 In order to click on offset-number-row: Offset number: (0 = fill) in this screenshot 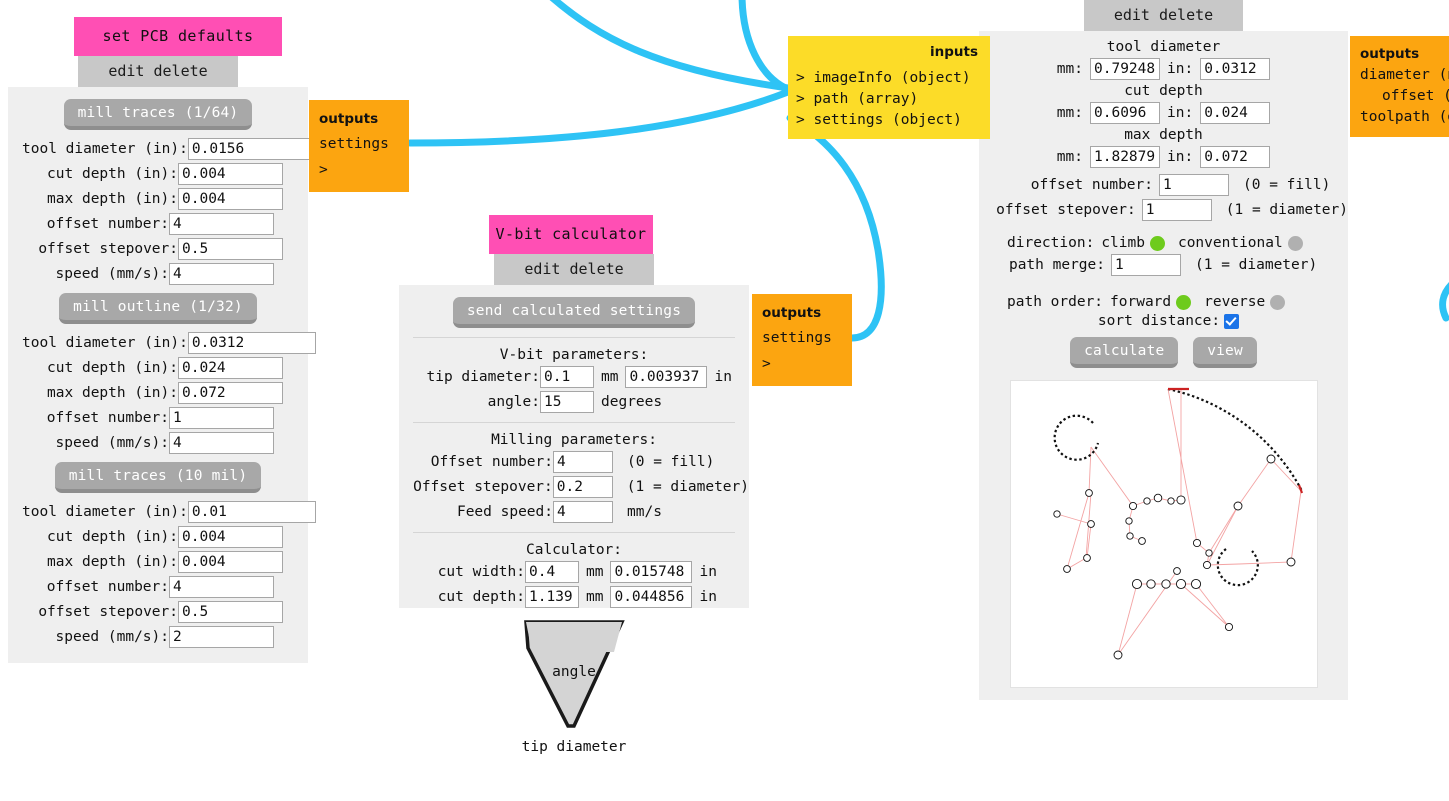, I will do `click(574, 462)`.